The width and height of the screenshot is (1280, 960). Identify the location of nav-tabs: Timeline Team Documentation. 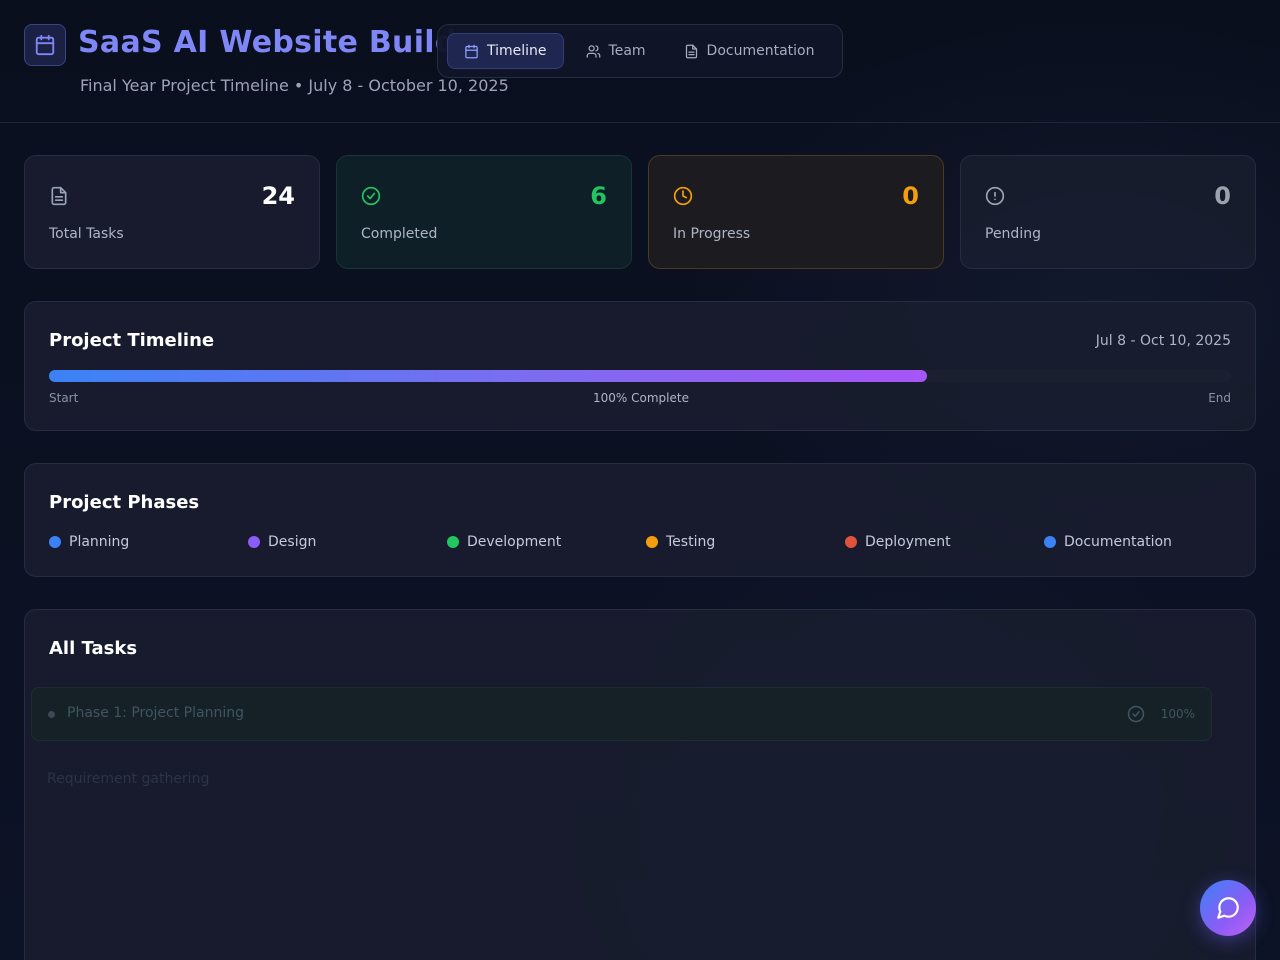
(640, 51).